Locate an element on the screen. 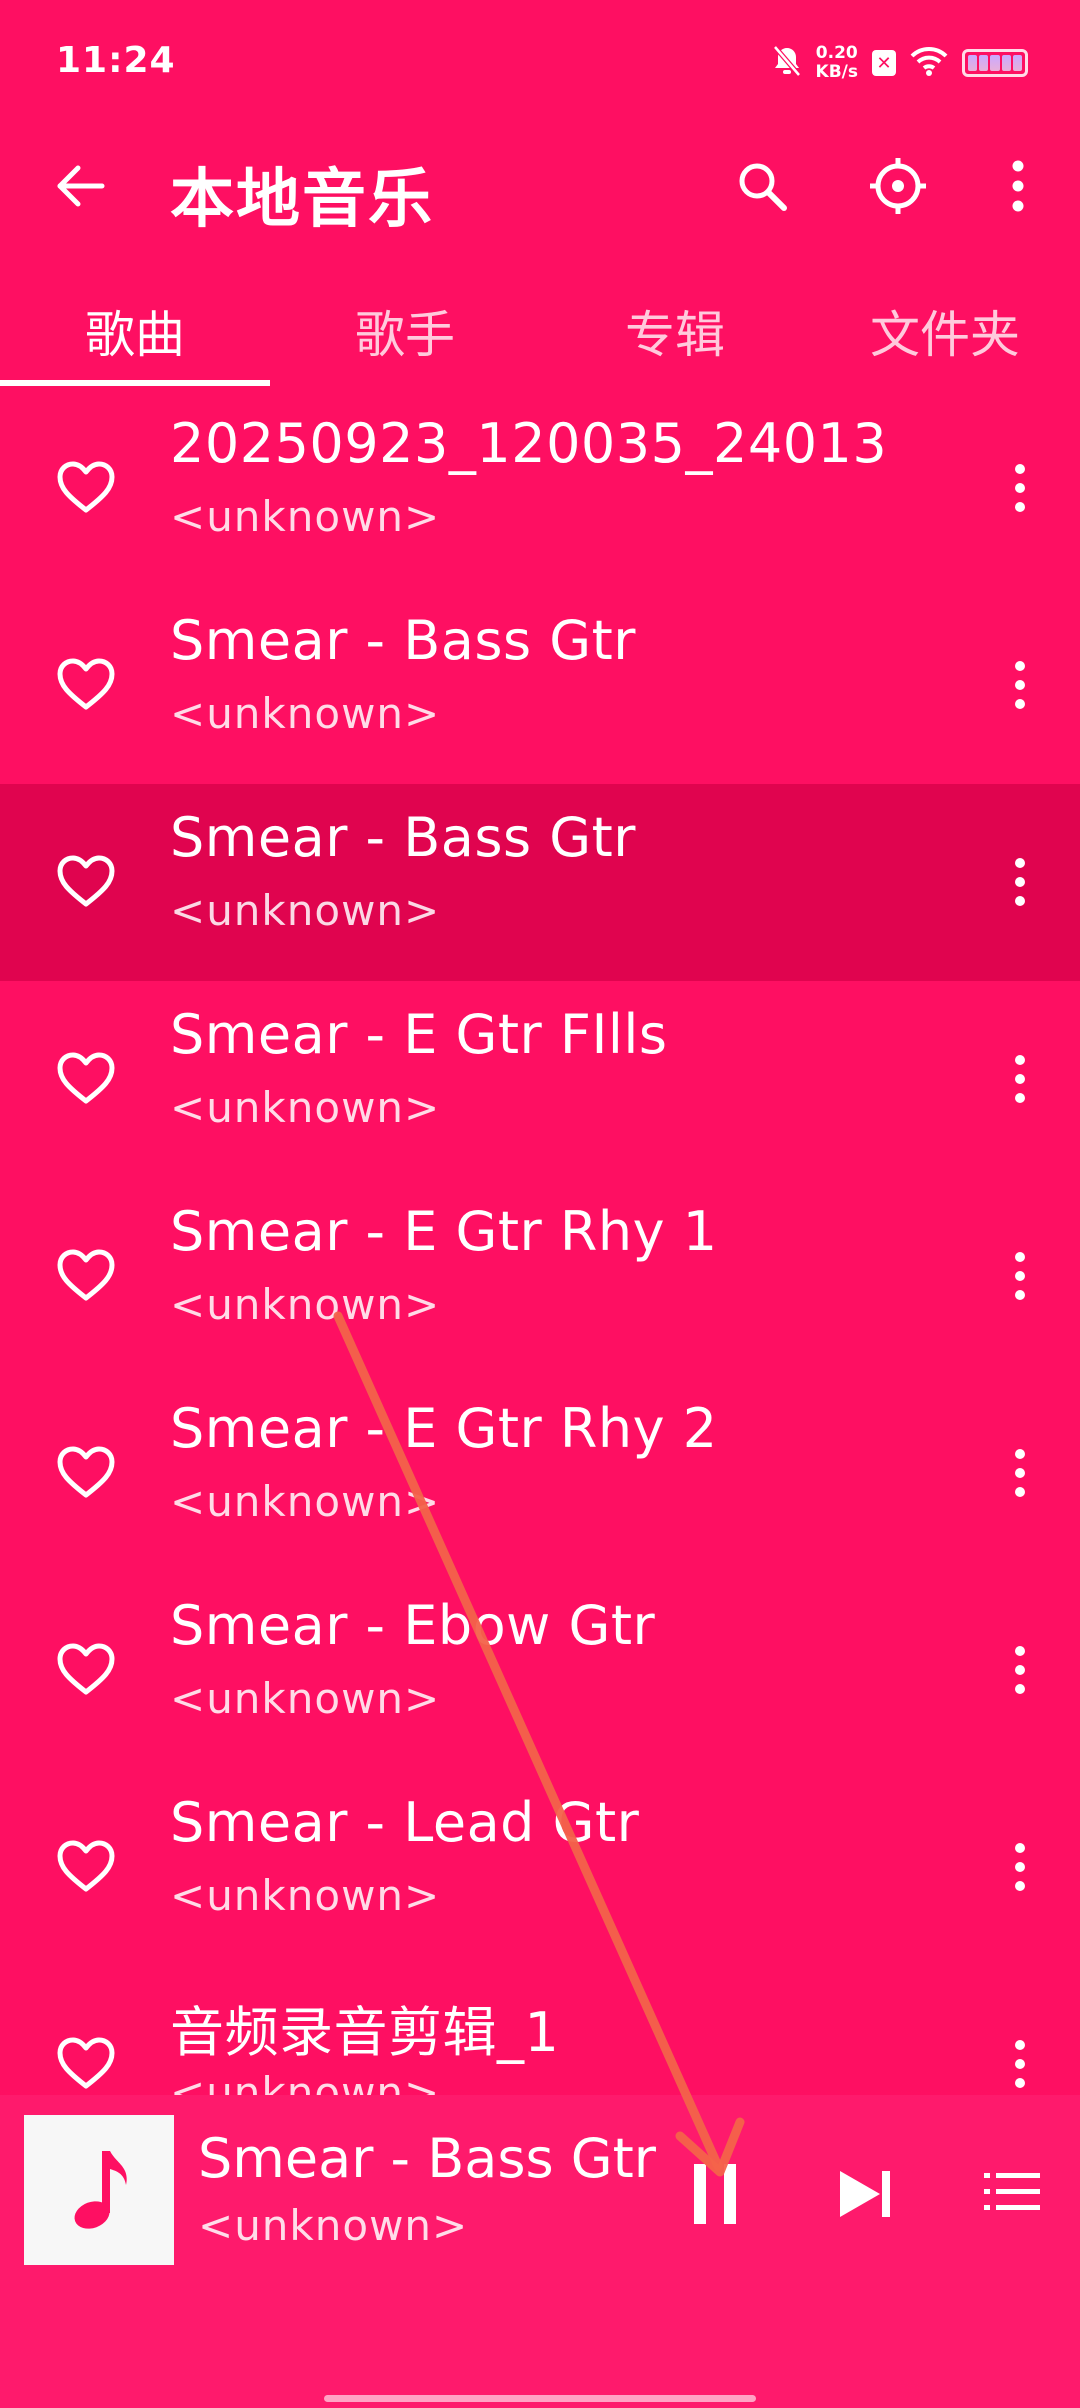 This screenshot has width=1080, height=2408. skip-next-icon is located at coordinates (865, 2194).